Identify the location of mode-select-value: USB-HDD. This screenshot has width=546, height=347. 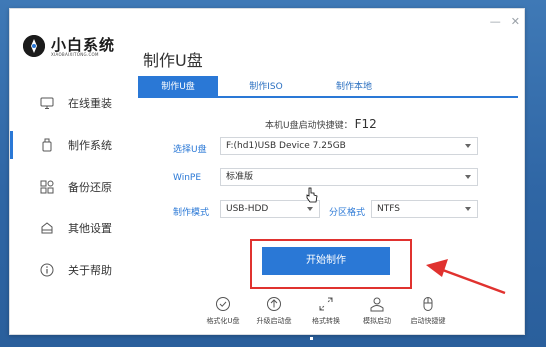
(247, 209).